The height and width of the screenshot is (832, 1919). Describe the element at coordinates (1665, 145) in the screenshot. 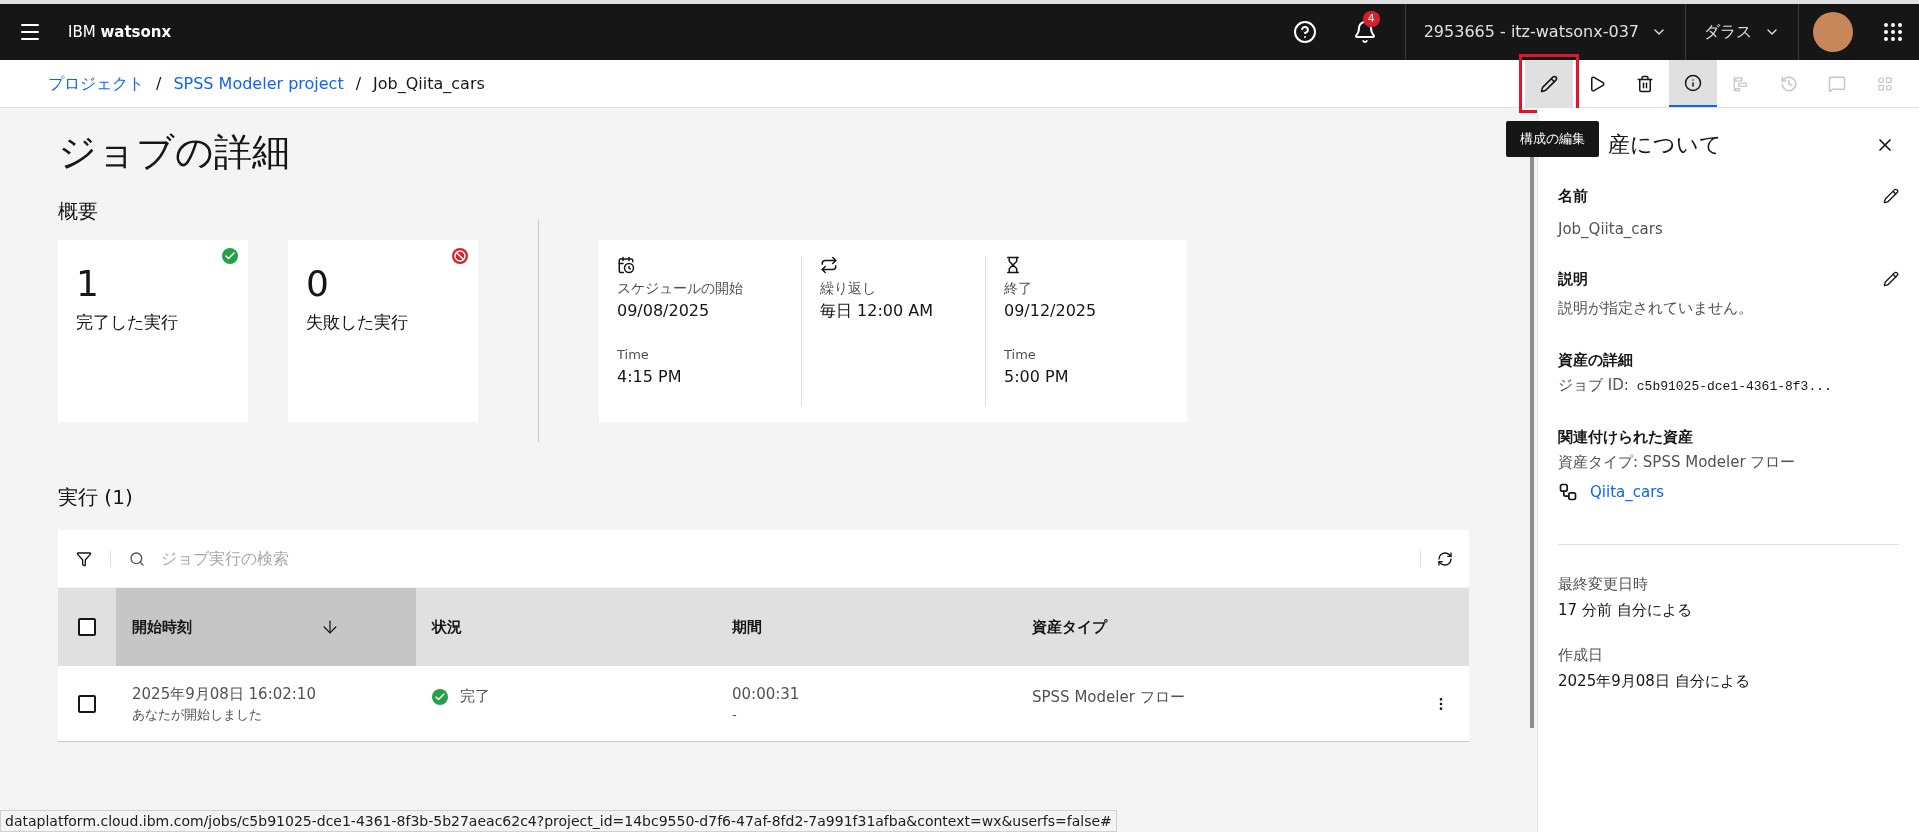

I see `panel-title: 産について` at that location.